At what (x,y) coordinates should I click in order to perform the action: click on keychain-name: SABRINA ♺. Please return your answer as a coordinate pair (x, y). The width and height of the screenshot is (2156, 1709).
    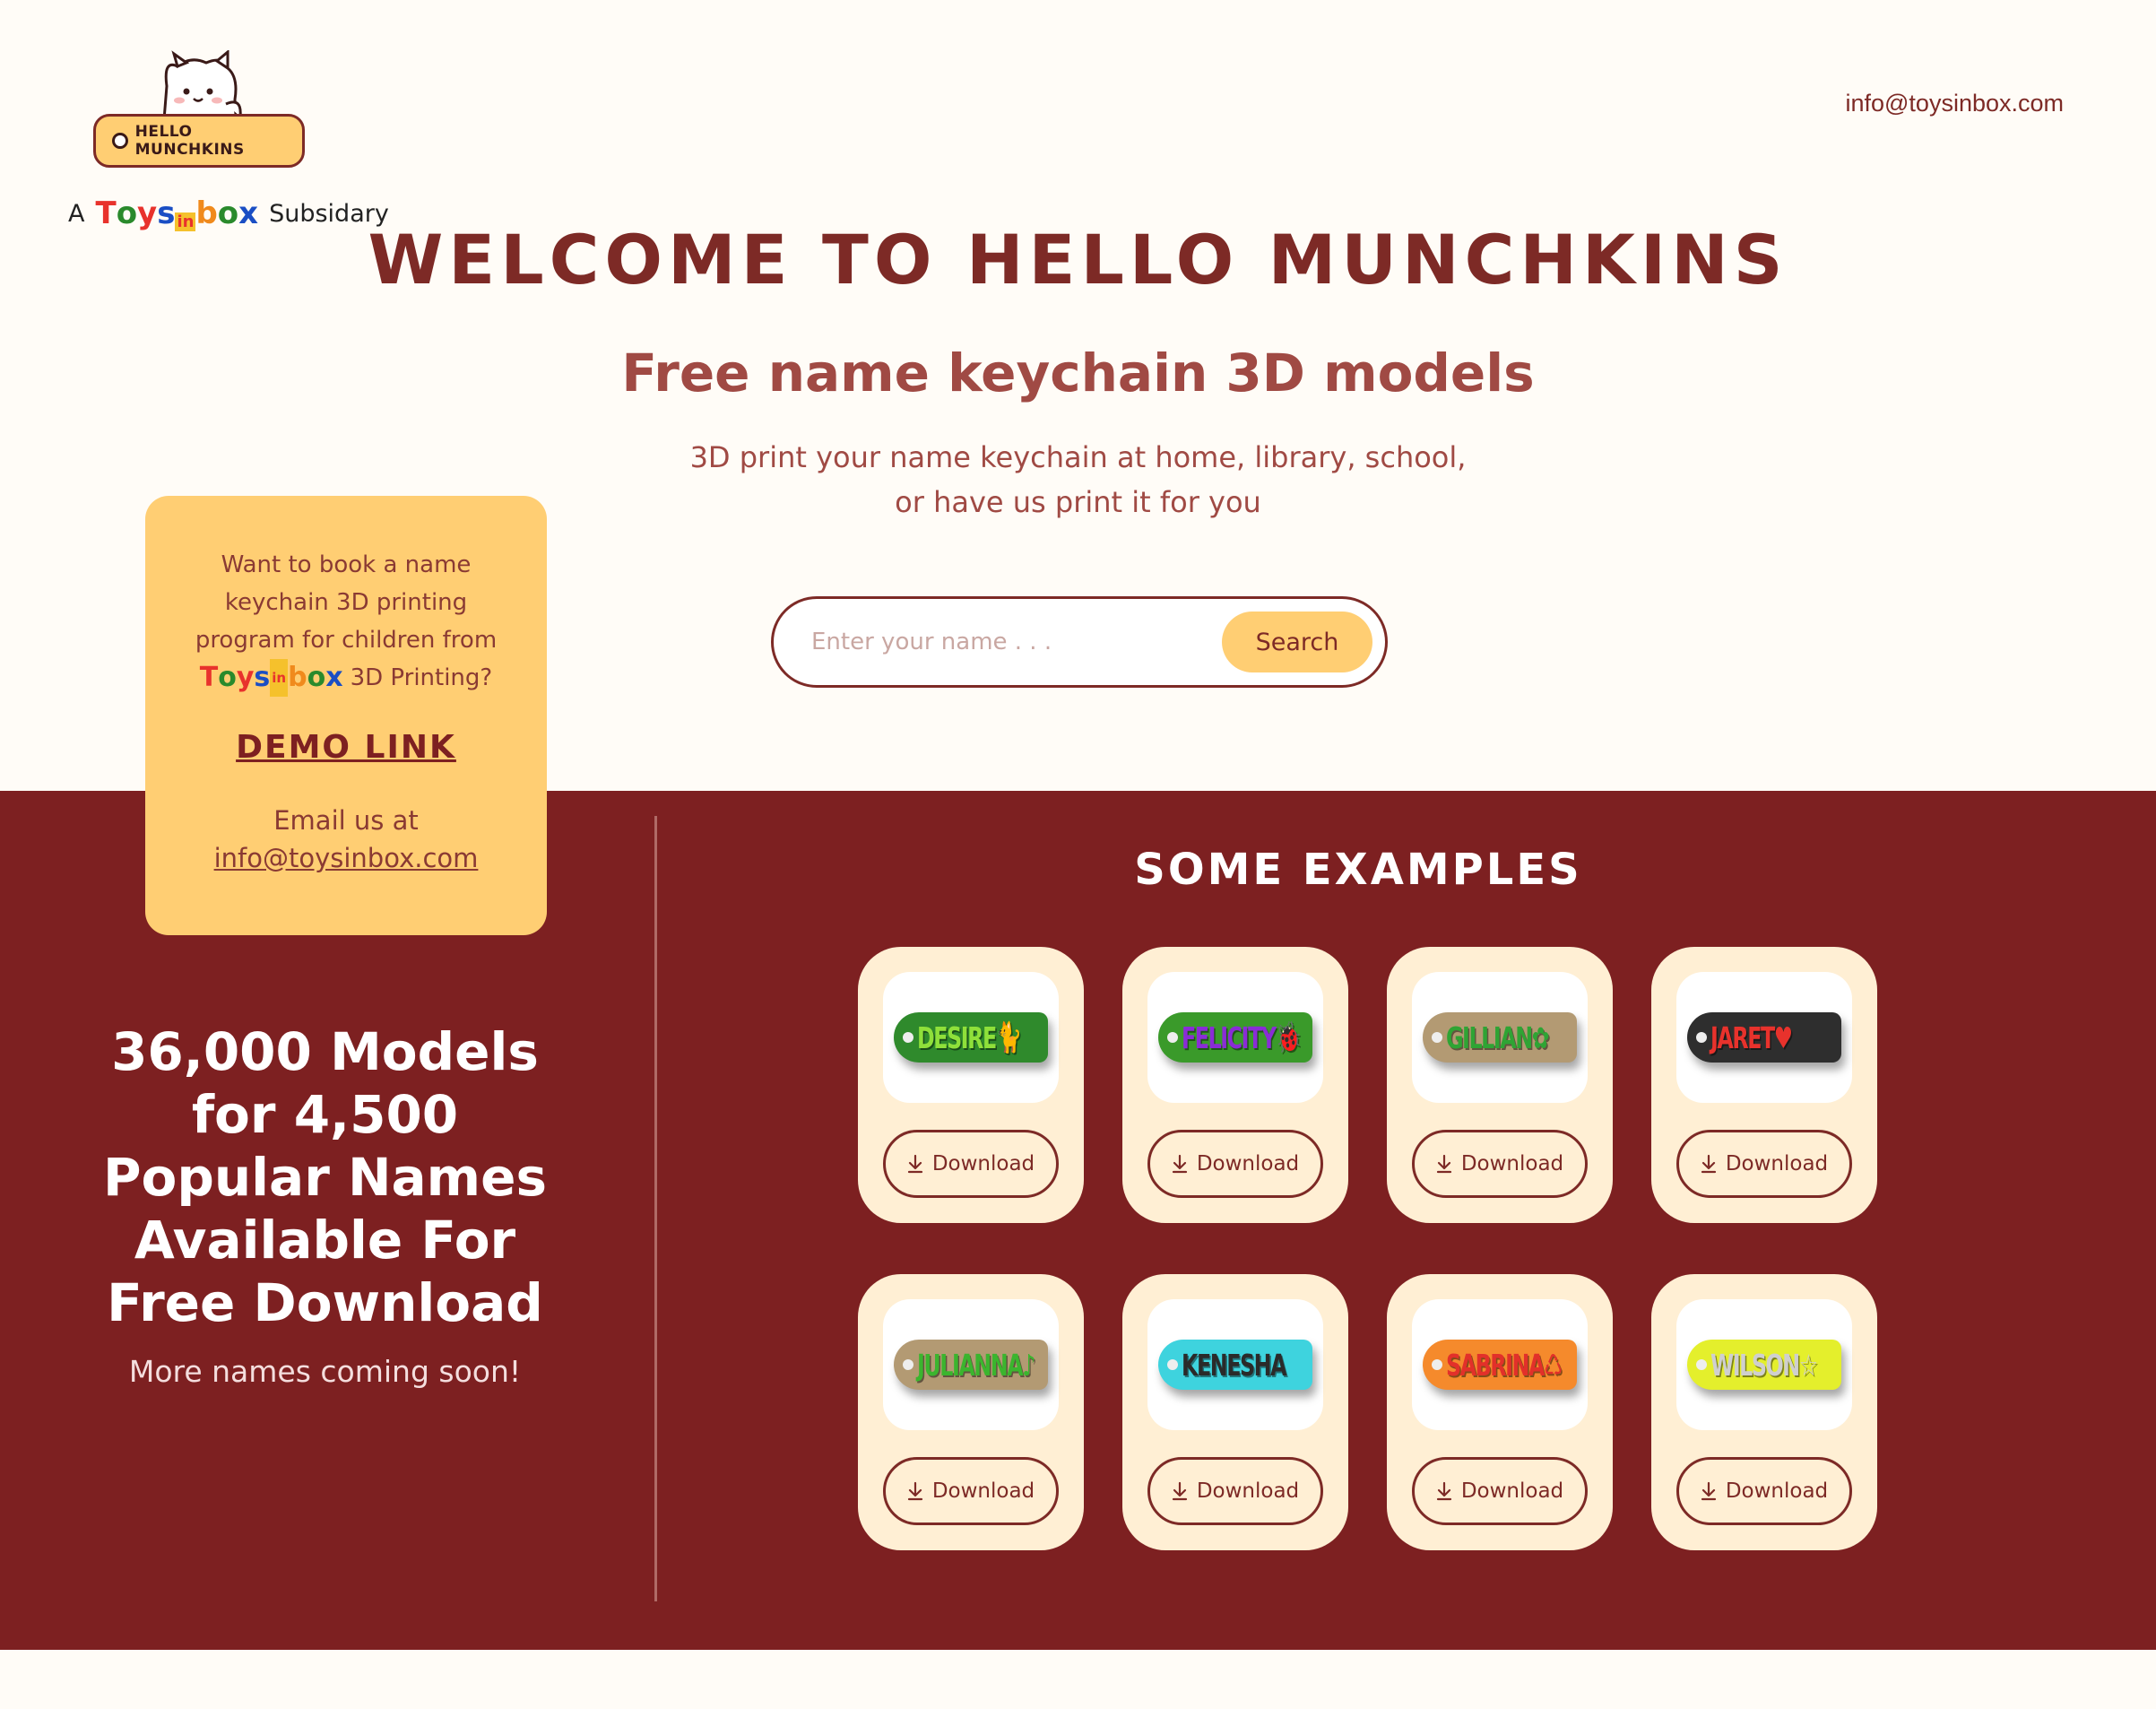
    Looking at the image, I should click on (1504, 1364).